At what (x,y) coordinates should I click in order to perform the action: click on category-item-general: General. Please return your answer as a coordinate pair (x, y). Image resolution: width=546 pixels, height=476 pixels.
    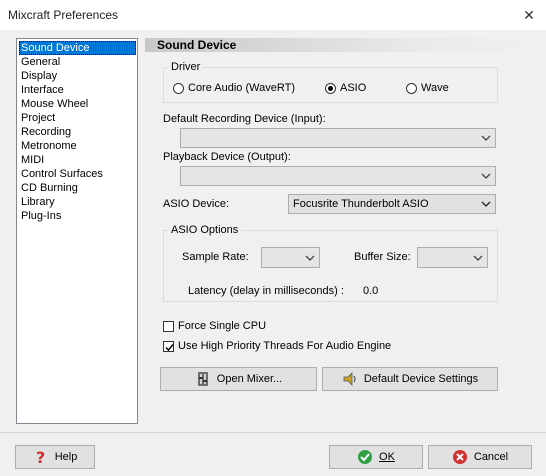
    Looking at the image, I should click on (77, 62).